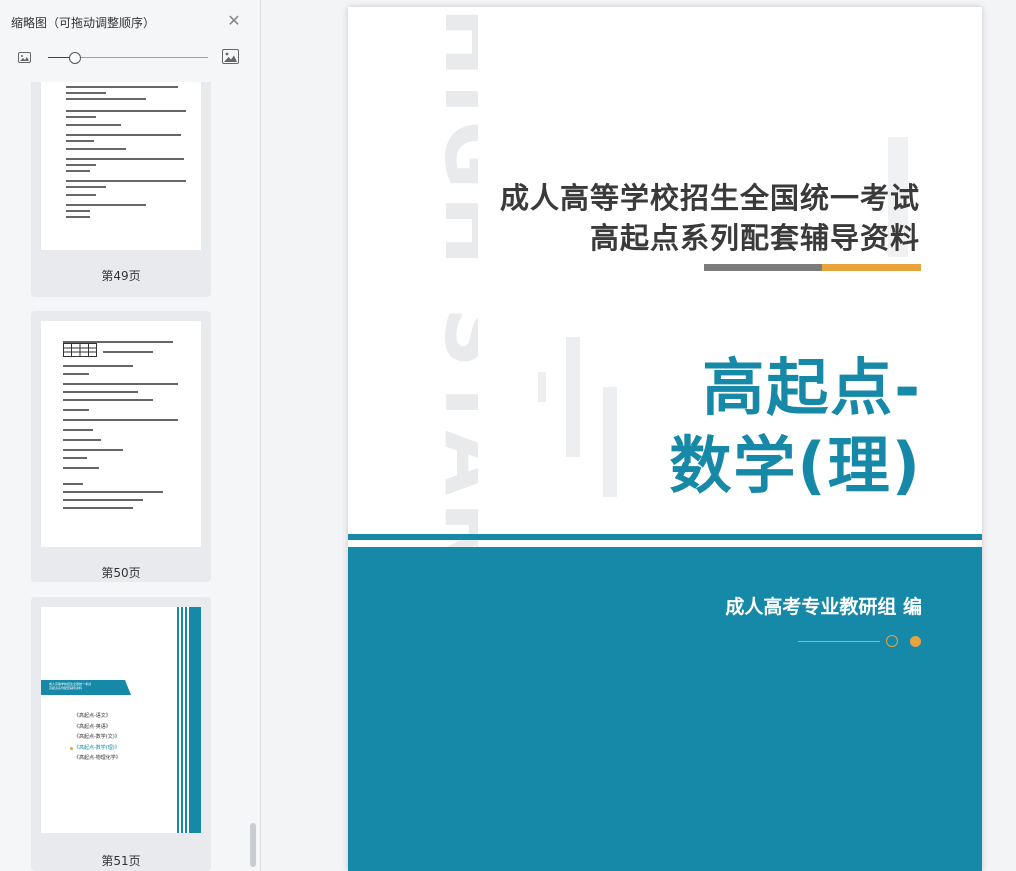  What do you see at coordinates (892, 641) in the screenshot?
I see `decor-ring` at bounding box center [892, 641].